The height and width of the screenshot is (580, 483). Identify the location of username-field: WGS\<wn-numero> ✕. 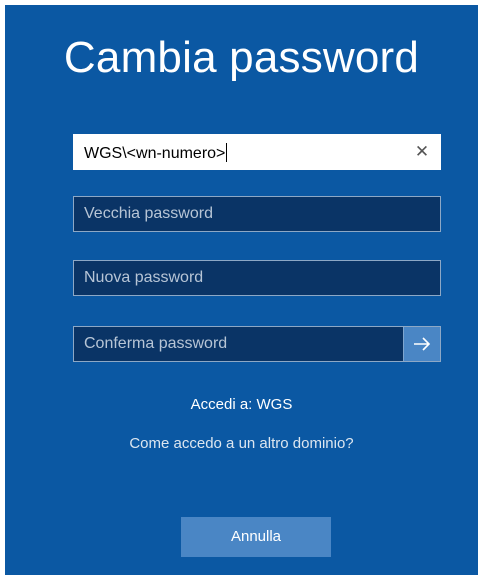
(257, 152).